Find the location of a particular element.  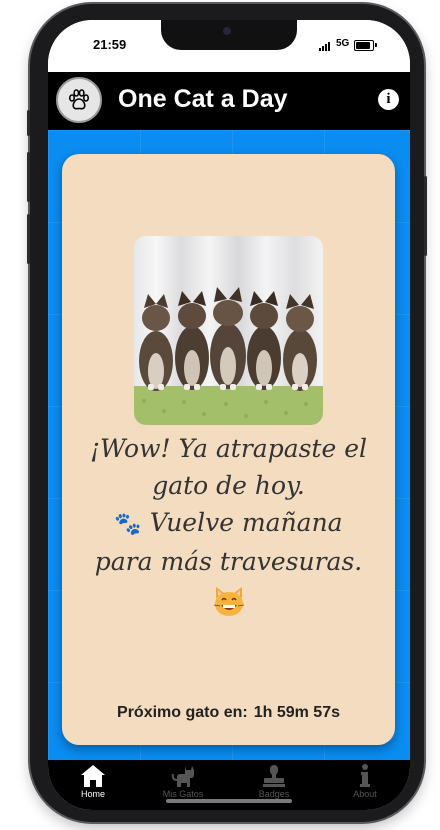

nav-label: Home is located at coordinates (92, 794).